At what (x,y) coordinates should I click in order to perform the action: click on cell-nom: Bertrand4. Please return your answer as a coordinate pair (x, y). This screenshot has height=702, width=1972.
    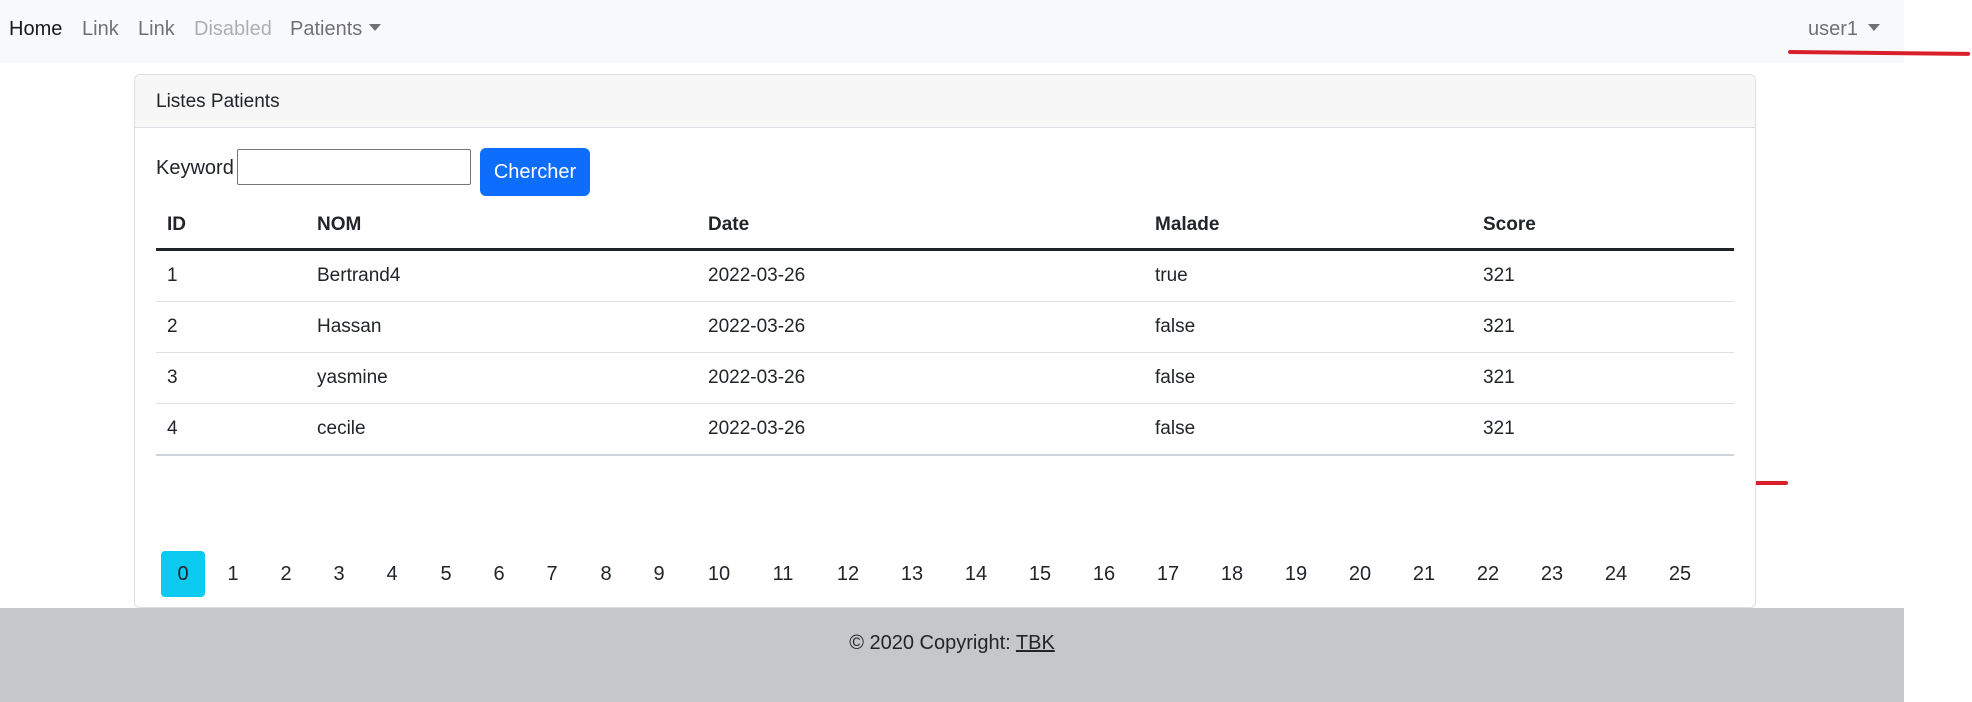
    Looking at the image, I should click on (501, 275).